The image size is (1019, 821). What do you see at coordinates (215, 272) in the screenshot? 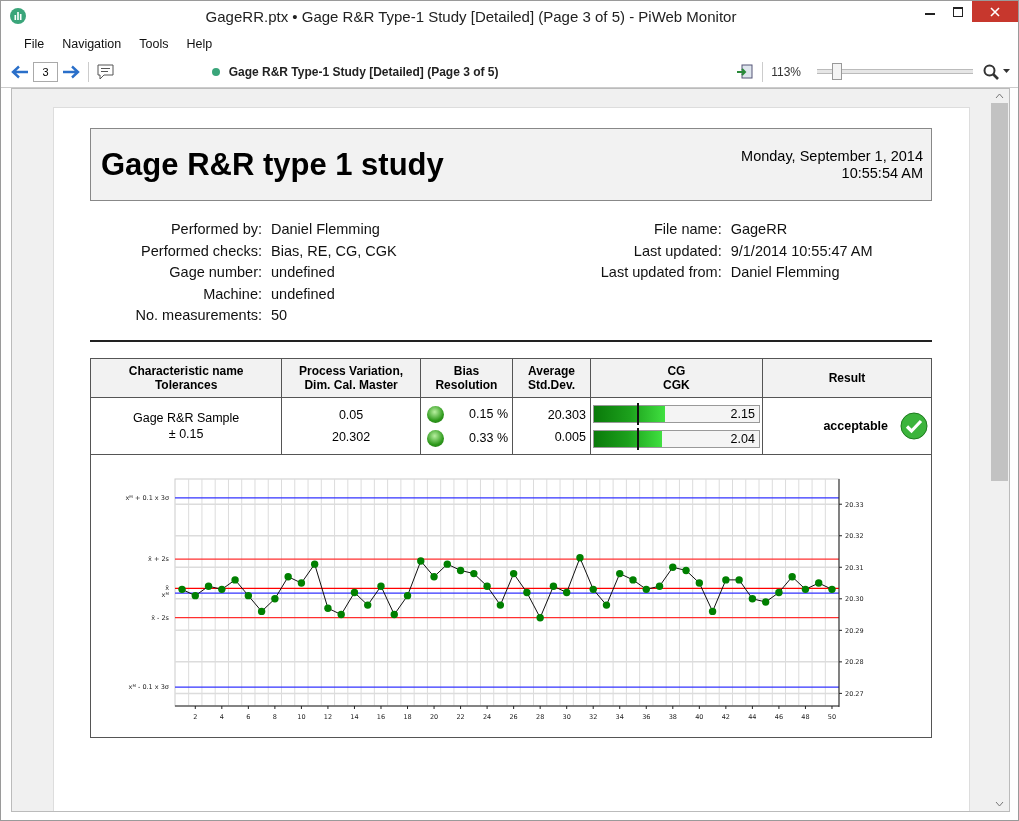
I see `info-label: Gage number:` at bounding box center [215, 272].